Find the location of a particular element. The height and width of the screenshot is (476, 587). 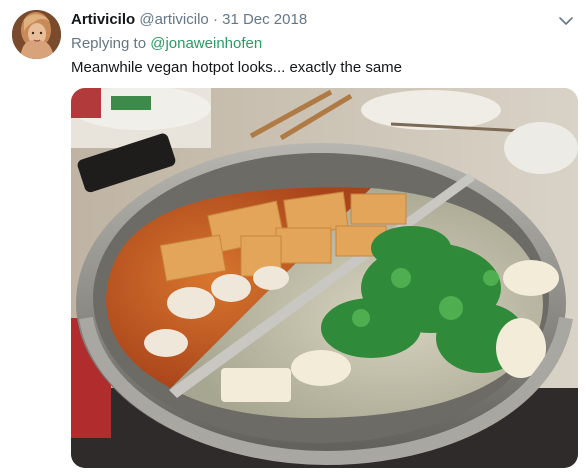

chevron-down-icon is located at coordinates (566, 21).